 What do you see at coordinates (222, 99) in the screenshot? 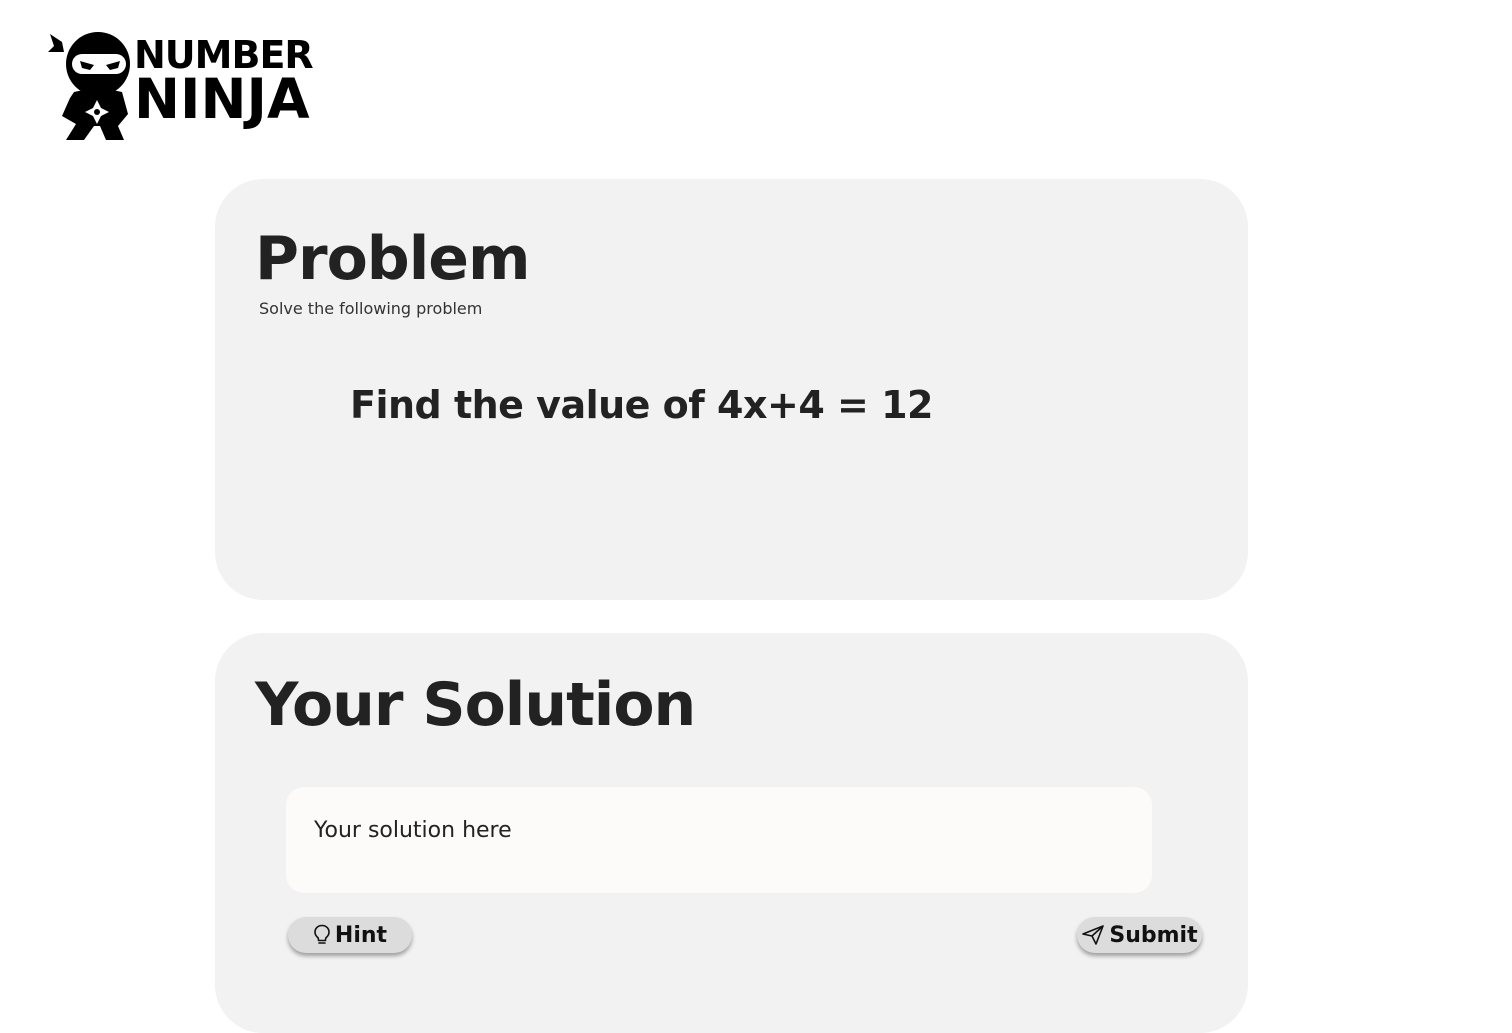
I see `brand-line2: NINJA` at bounding box center [222, 99].